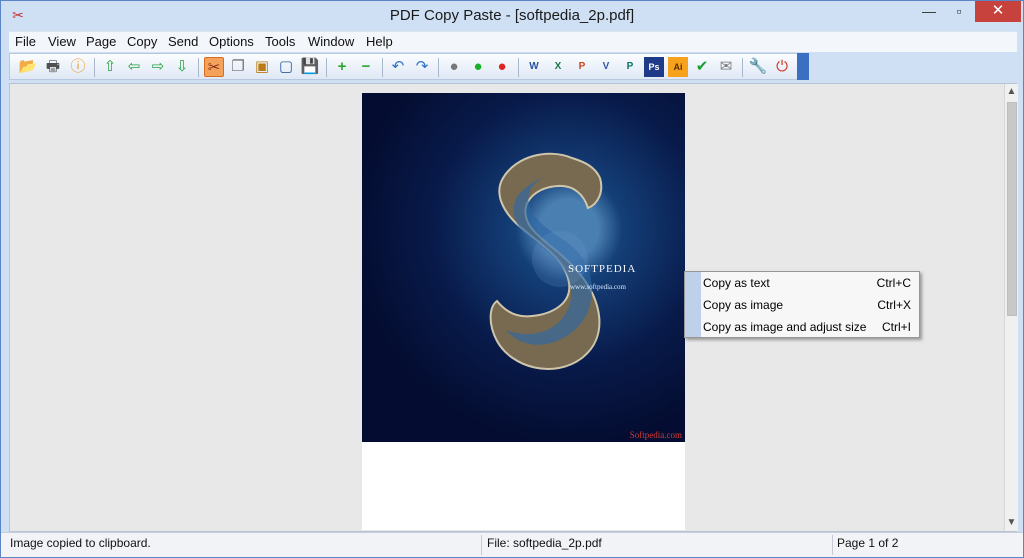 This screenshot has height=558, width=1024. What do you see at coordinates (182, 67) in the screenshot?
I see `last-page-icon: ⇩` at bounding box center [182, 67].